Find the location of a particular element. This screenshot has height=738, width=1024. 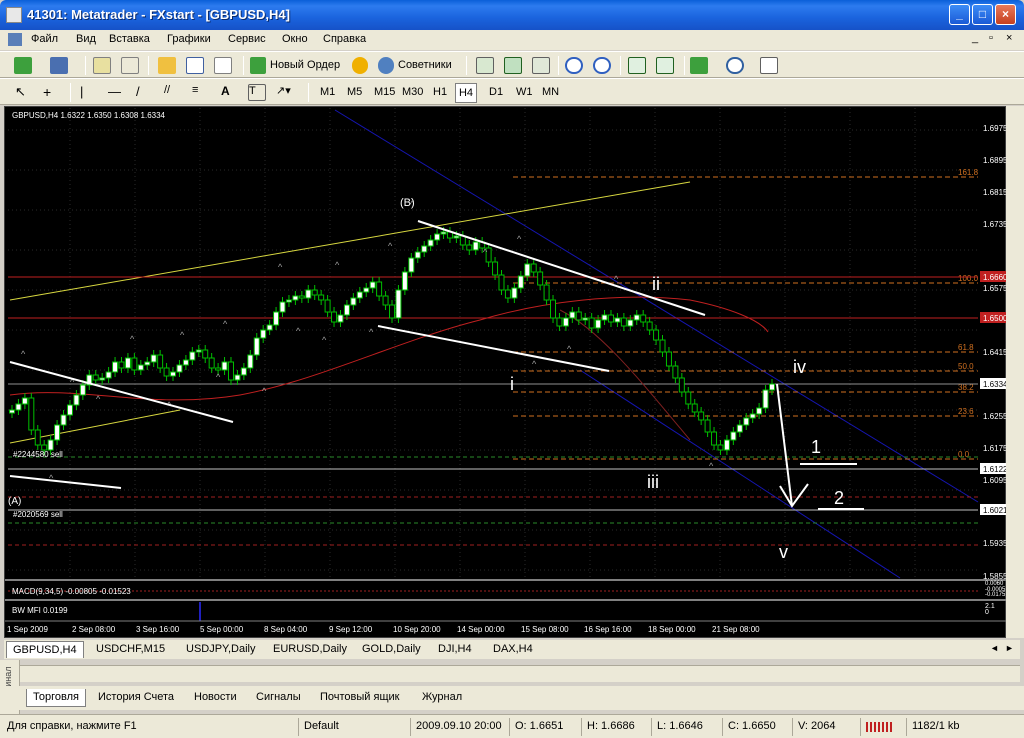

chart-tab-eurusd: EURUSD,Daily is located at coordinates (310, 649).